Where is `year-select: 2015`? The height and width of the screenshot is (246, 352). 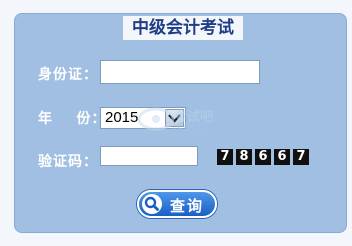 year-select: 2015 is located at coordinates (143, 118).